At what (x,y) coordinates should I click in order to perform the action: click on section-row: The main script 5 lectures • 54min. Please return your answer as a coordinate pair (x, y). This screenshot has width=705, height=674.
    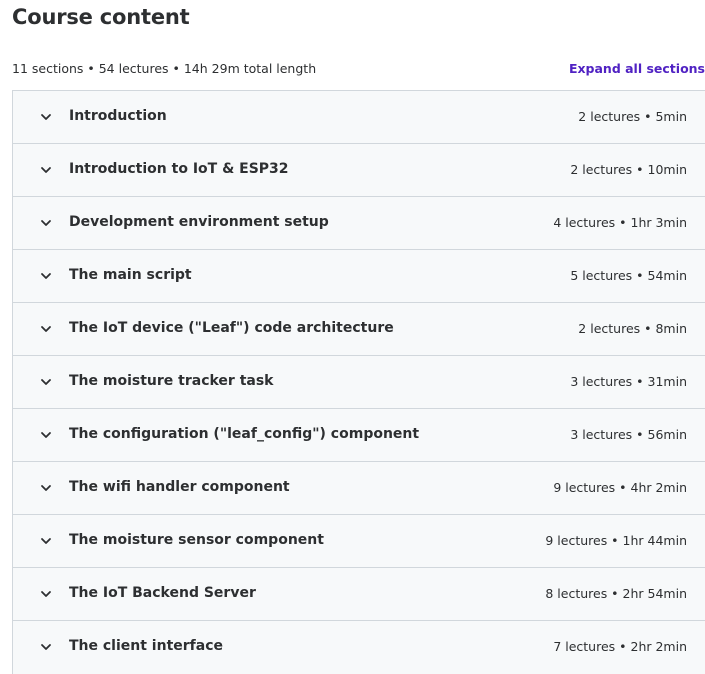
    Looking at the image, I should click on (359, 276).